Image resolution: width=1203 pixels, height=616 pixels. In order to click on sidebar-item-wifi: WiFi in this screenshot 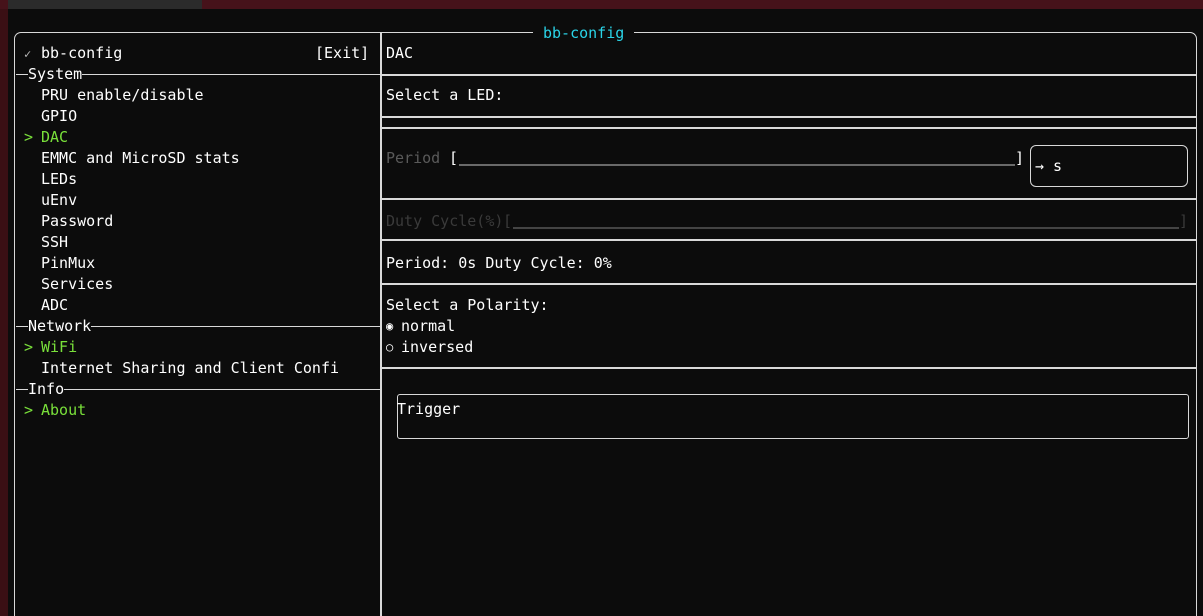, I will do `click(59, 347)`.